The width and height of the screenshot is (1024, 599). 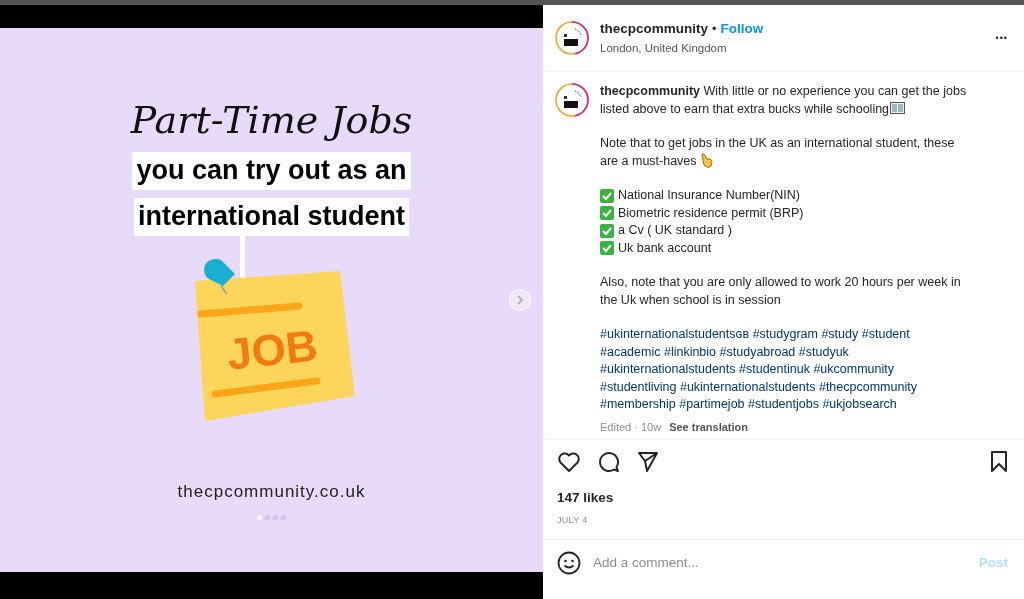 I want to click on hashtag-link: #partimejob, so click(x=712, y=404).